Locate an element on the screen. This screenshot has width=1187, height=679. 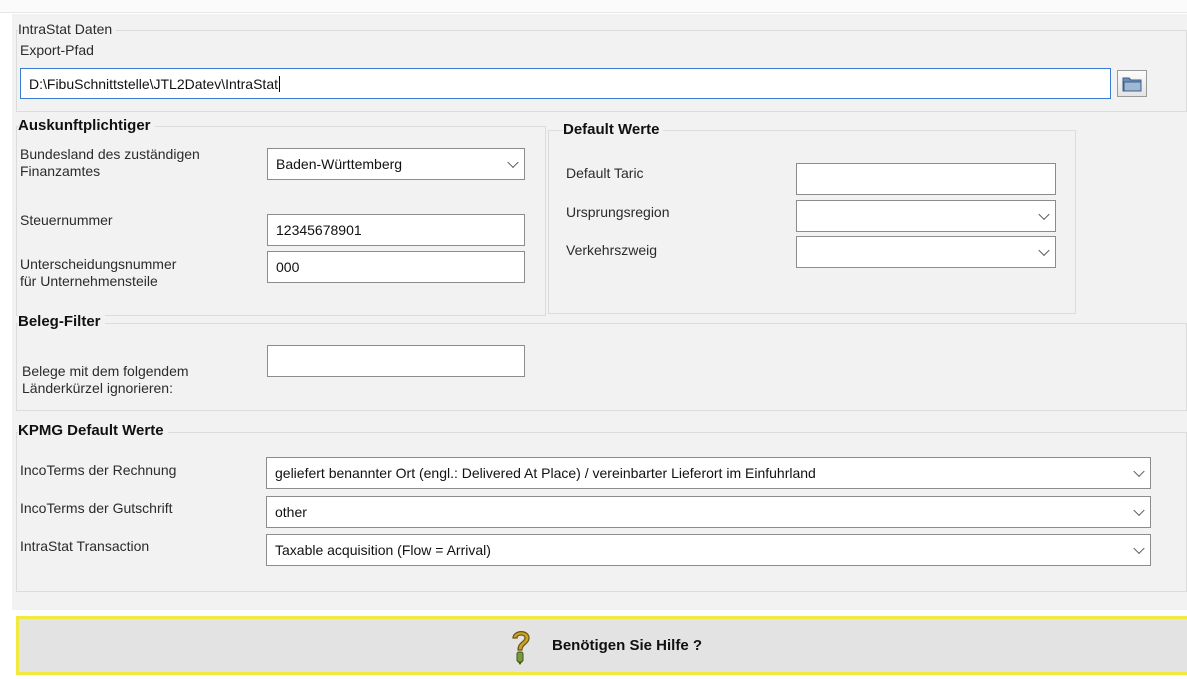
intrastat-transaction-value: Taxable acquisition (Flow = Arrival) is located at coordinates (383, 550).